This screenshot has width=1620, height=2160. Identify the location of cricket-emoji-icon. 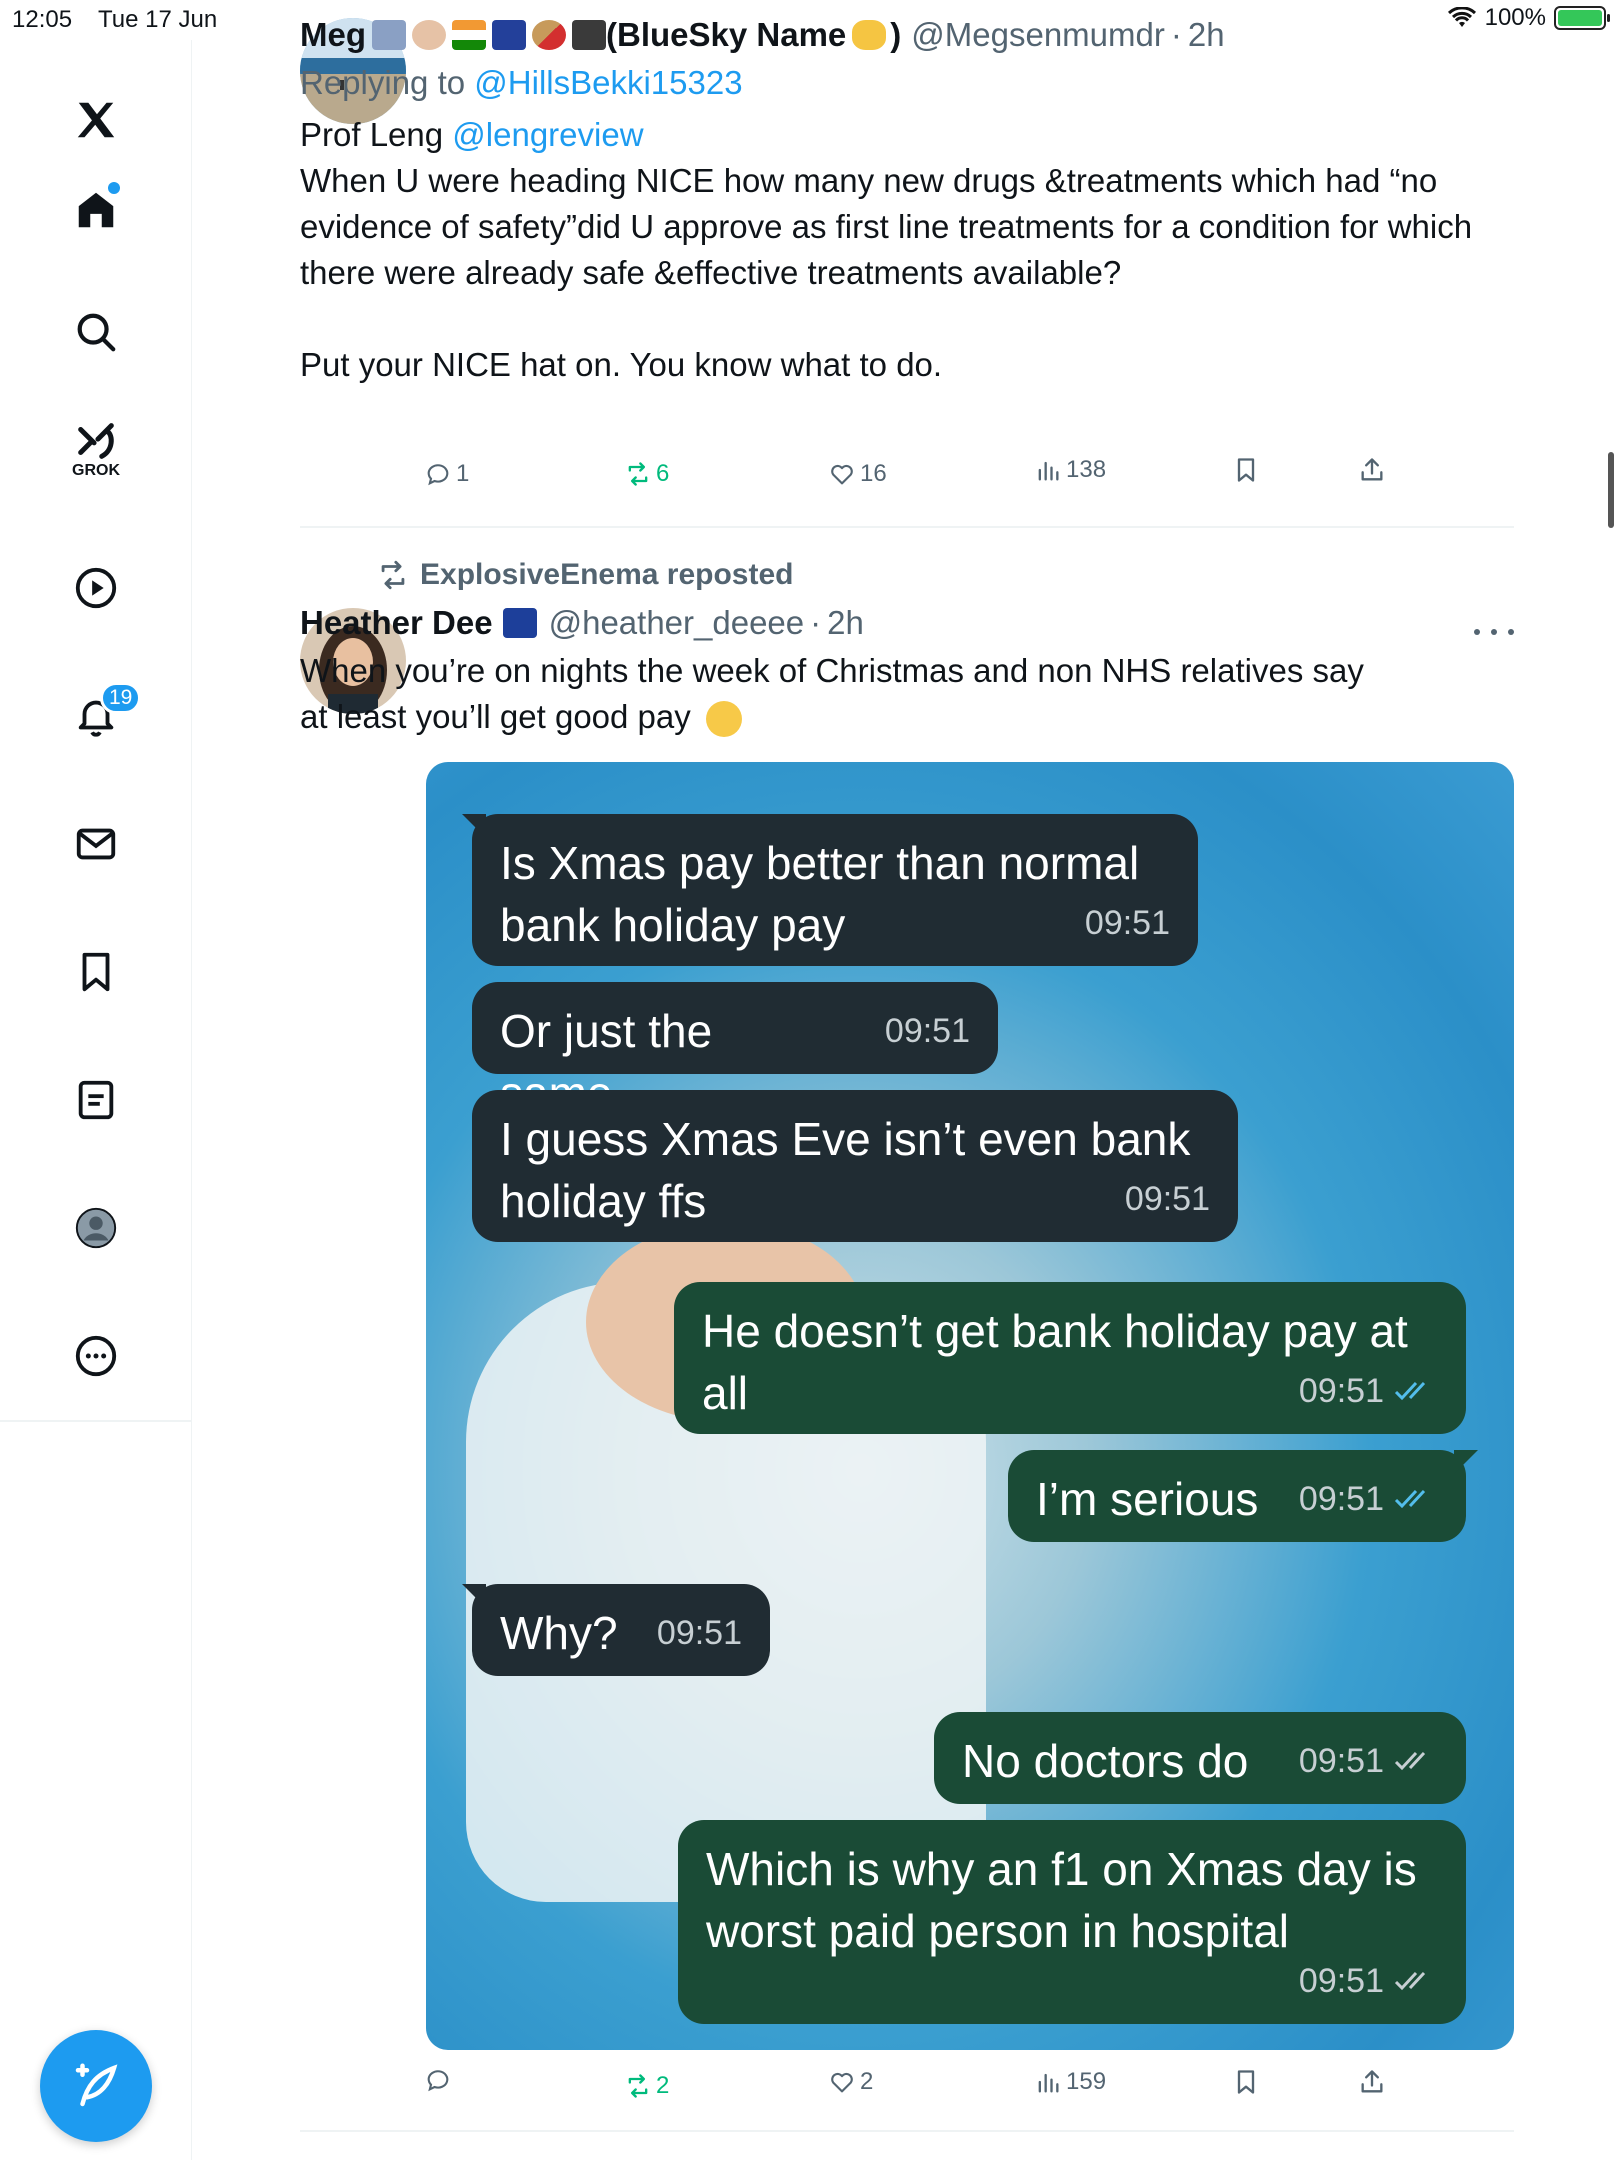
(549, 35).